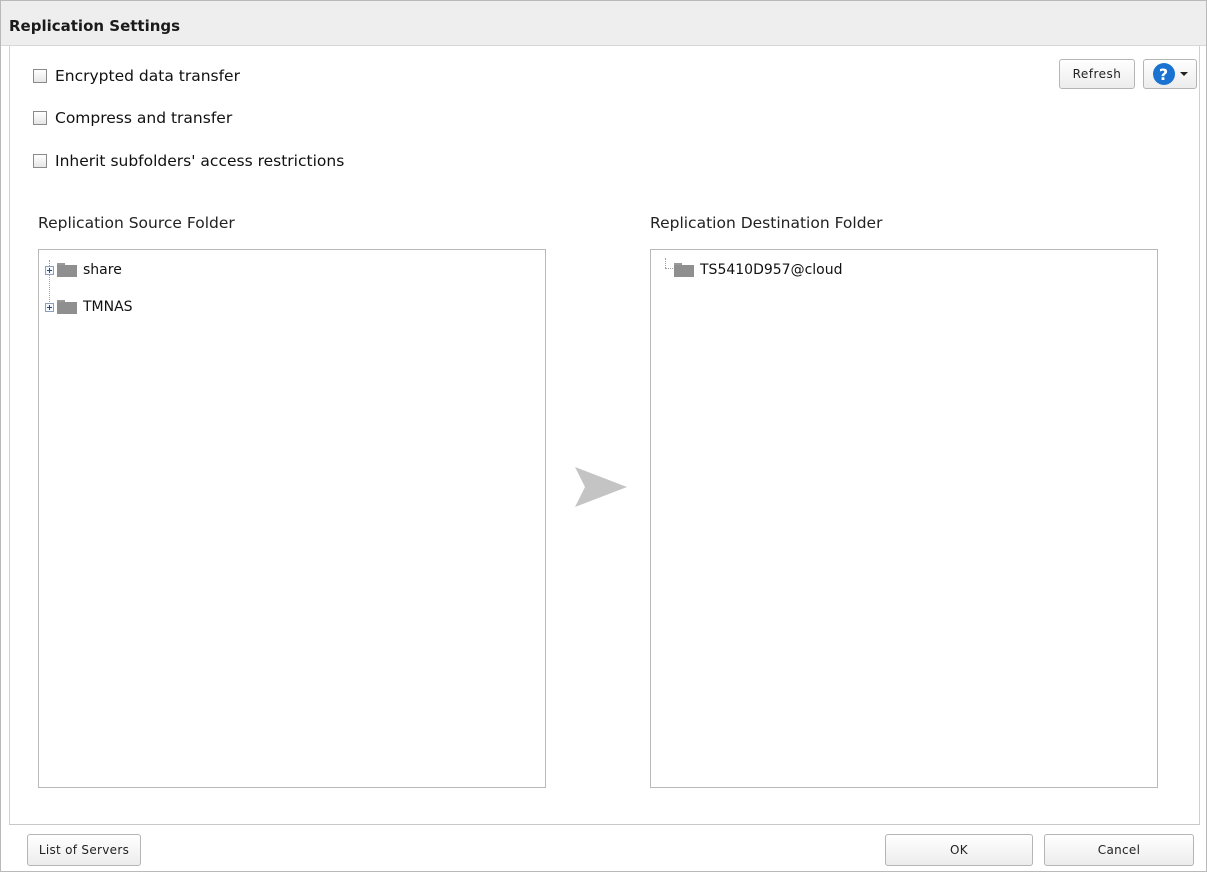  What do you see at coordinates (771, 270) in the screenshot?
I see `tree-node-label: TS5410D957@cloud` at bounding box center [771, 270].